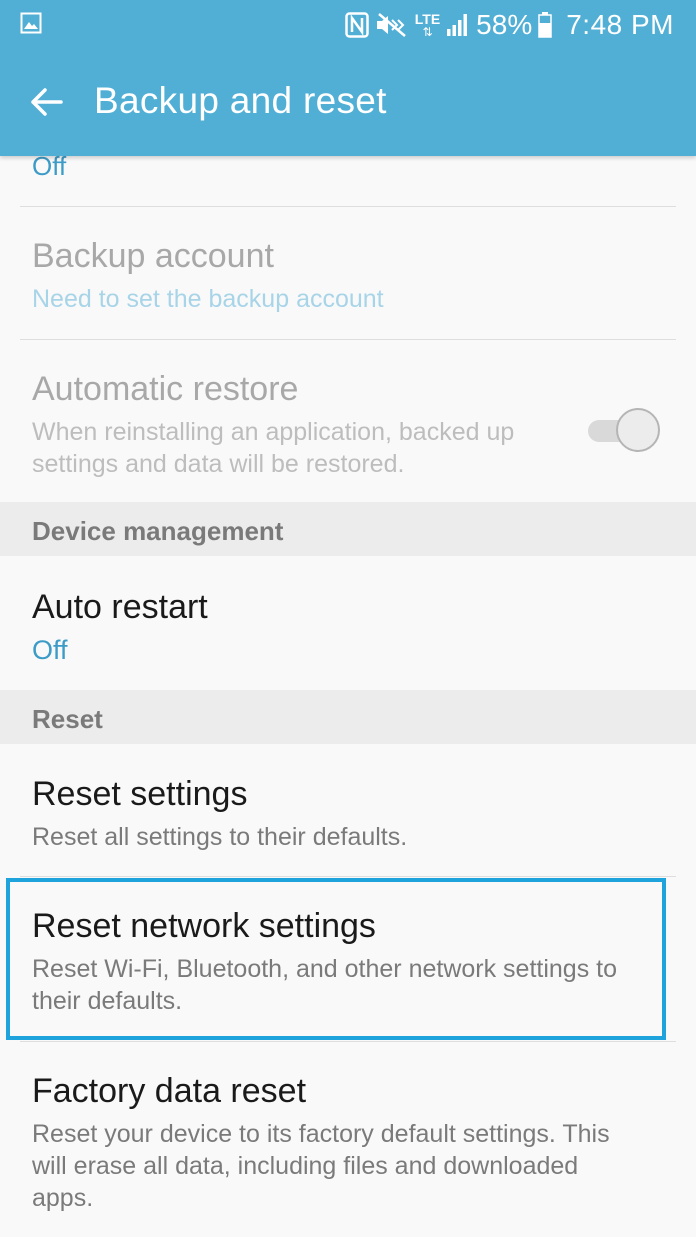 Image resolution: width=696 pixels, height=1237 pixels. Describe the element at coordinates (348, 181) in the screenshot. I see `backup-my-data-item: Off` at that location.